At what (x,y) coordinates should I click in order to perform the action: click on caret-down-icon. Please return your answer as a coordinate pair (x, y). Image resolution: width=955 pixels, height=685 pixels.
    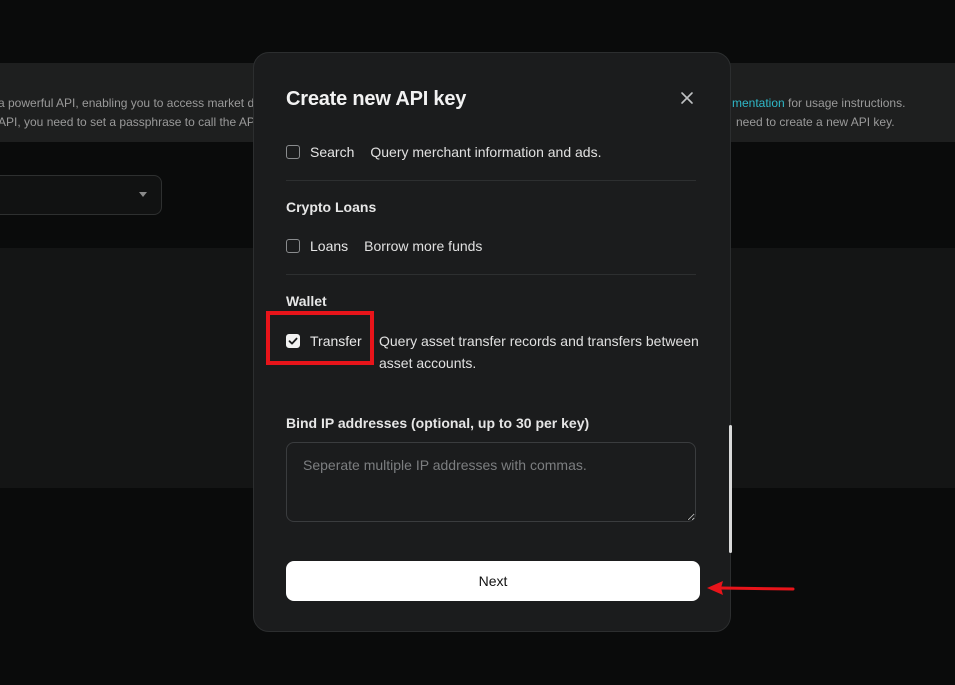
    Looking at the image, I should click on (143, 194).